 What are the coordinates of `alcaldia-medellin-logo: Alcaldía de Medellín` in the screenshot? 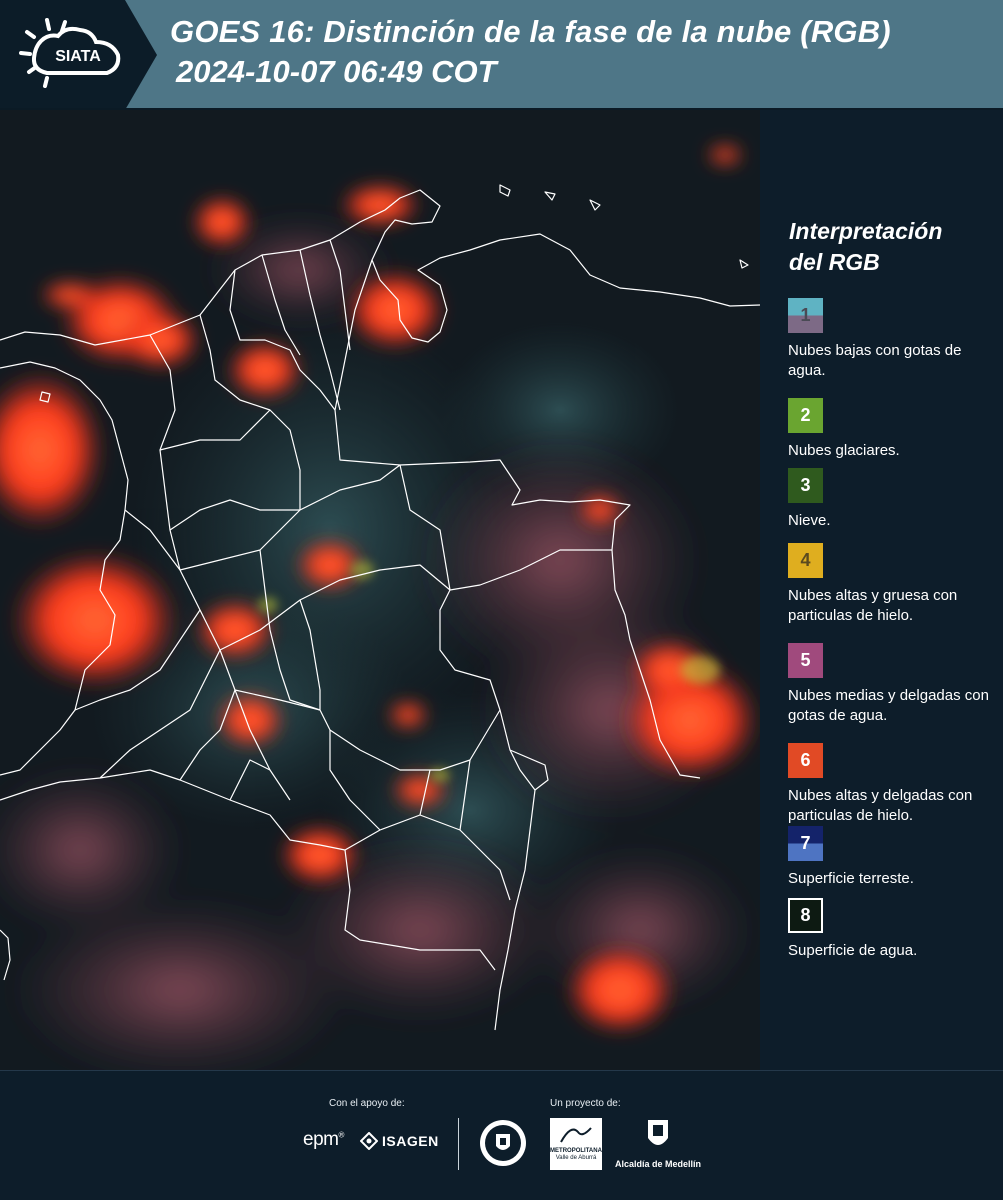 It's located at (658, 1143).